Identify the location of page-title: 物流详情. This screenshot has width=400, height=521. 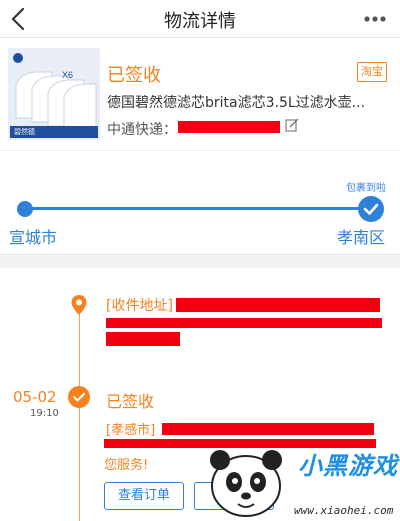
(200, 21).